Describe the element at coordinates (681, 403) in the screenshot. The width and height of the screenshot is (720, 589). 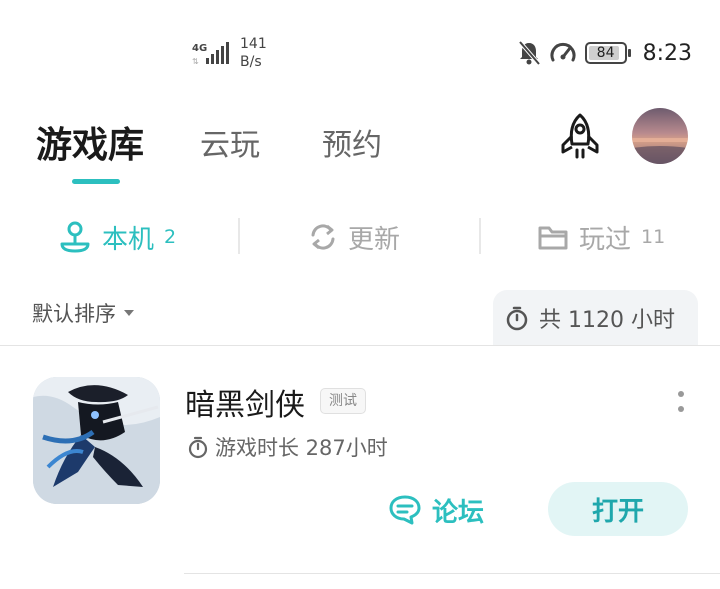
I see `more-vertical-icon` at that location.